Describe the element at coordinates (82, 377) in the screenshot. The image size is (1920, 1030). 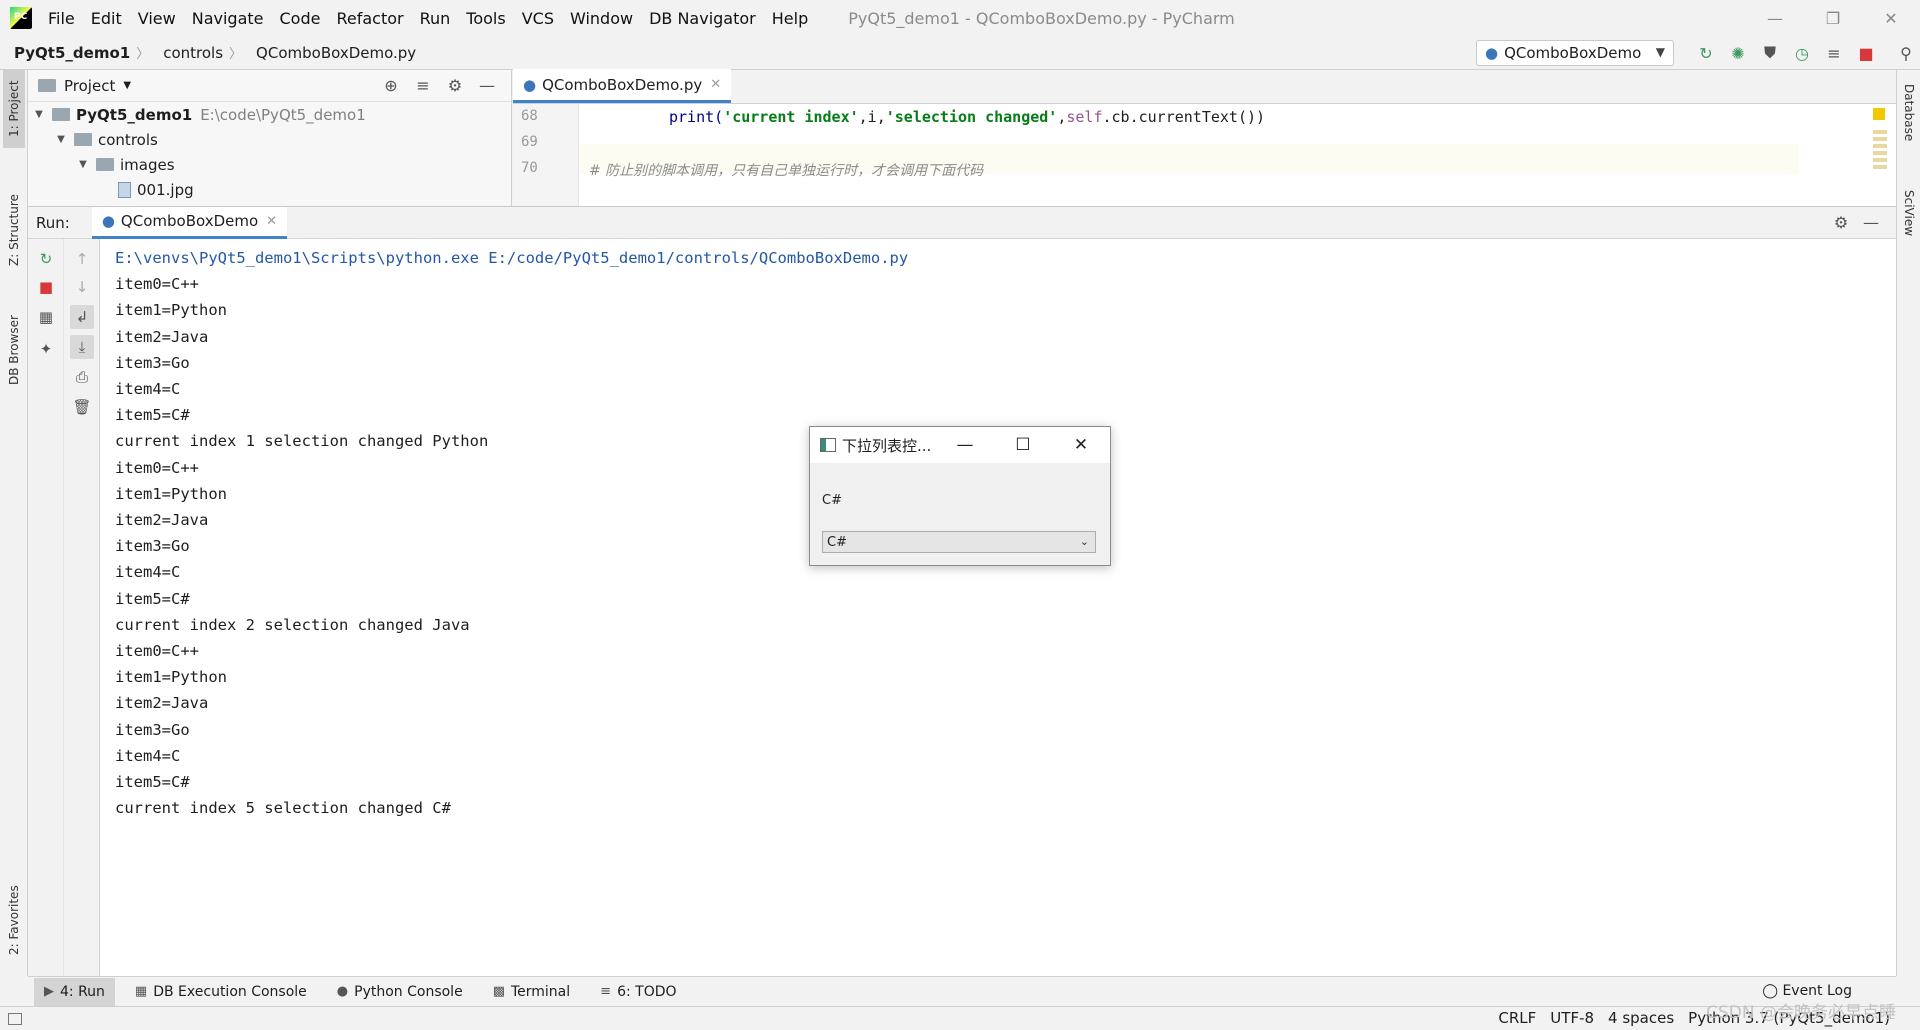
I see `print-icon: ⎙` at that location.